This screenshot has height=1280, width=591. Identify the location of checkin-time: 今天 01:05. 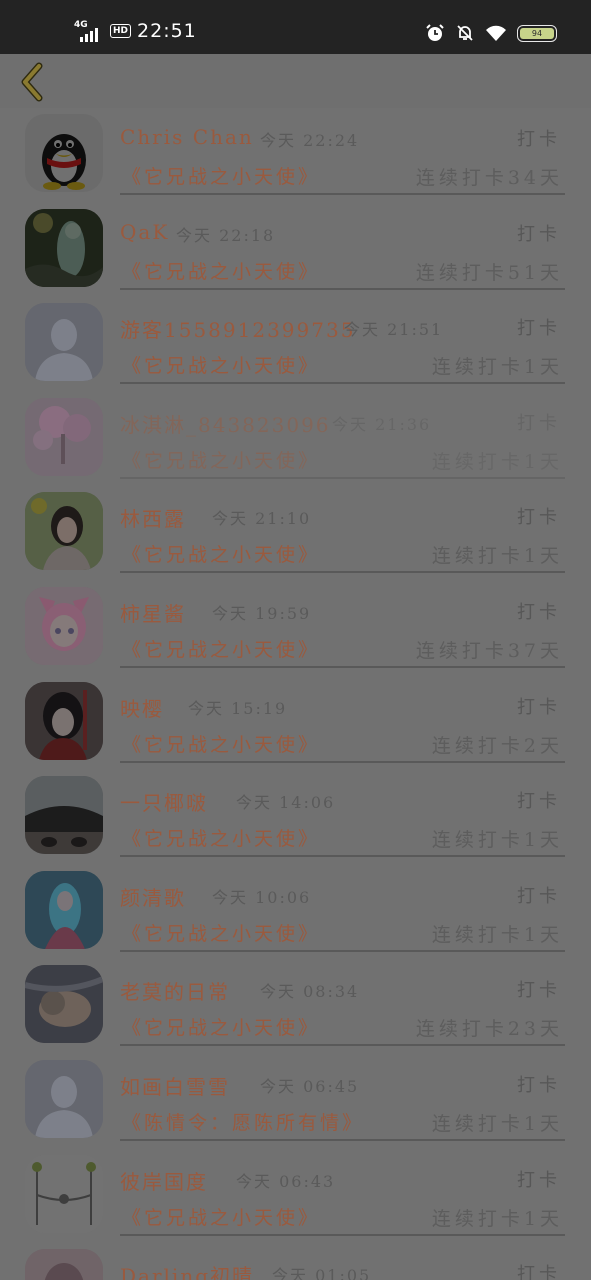
(322, 1273).